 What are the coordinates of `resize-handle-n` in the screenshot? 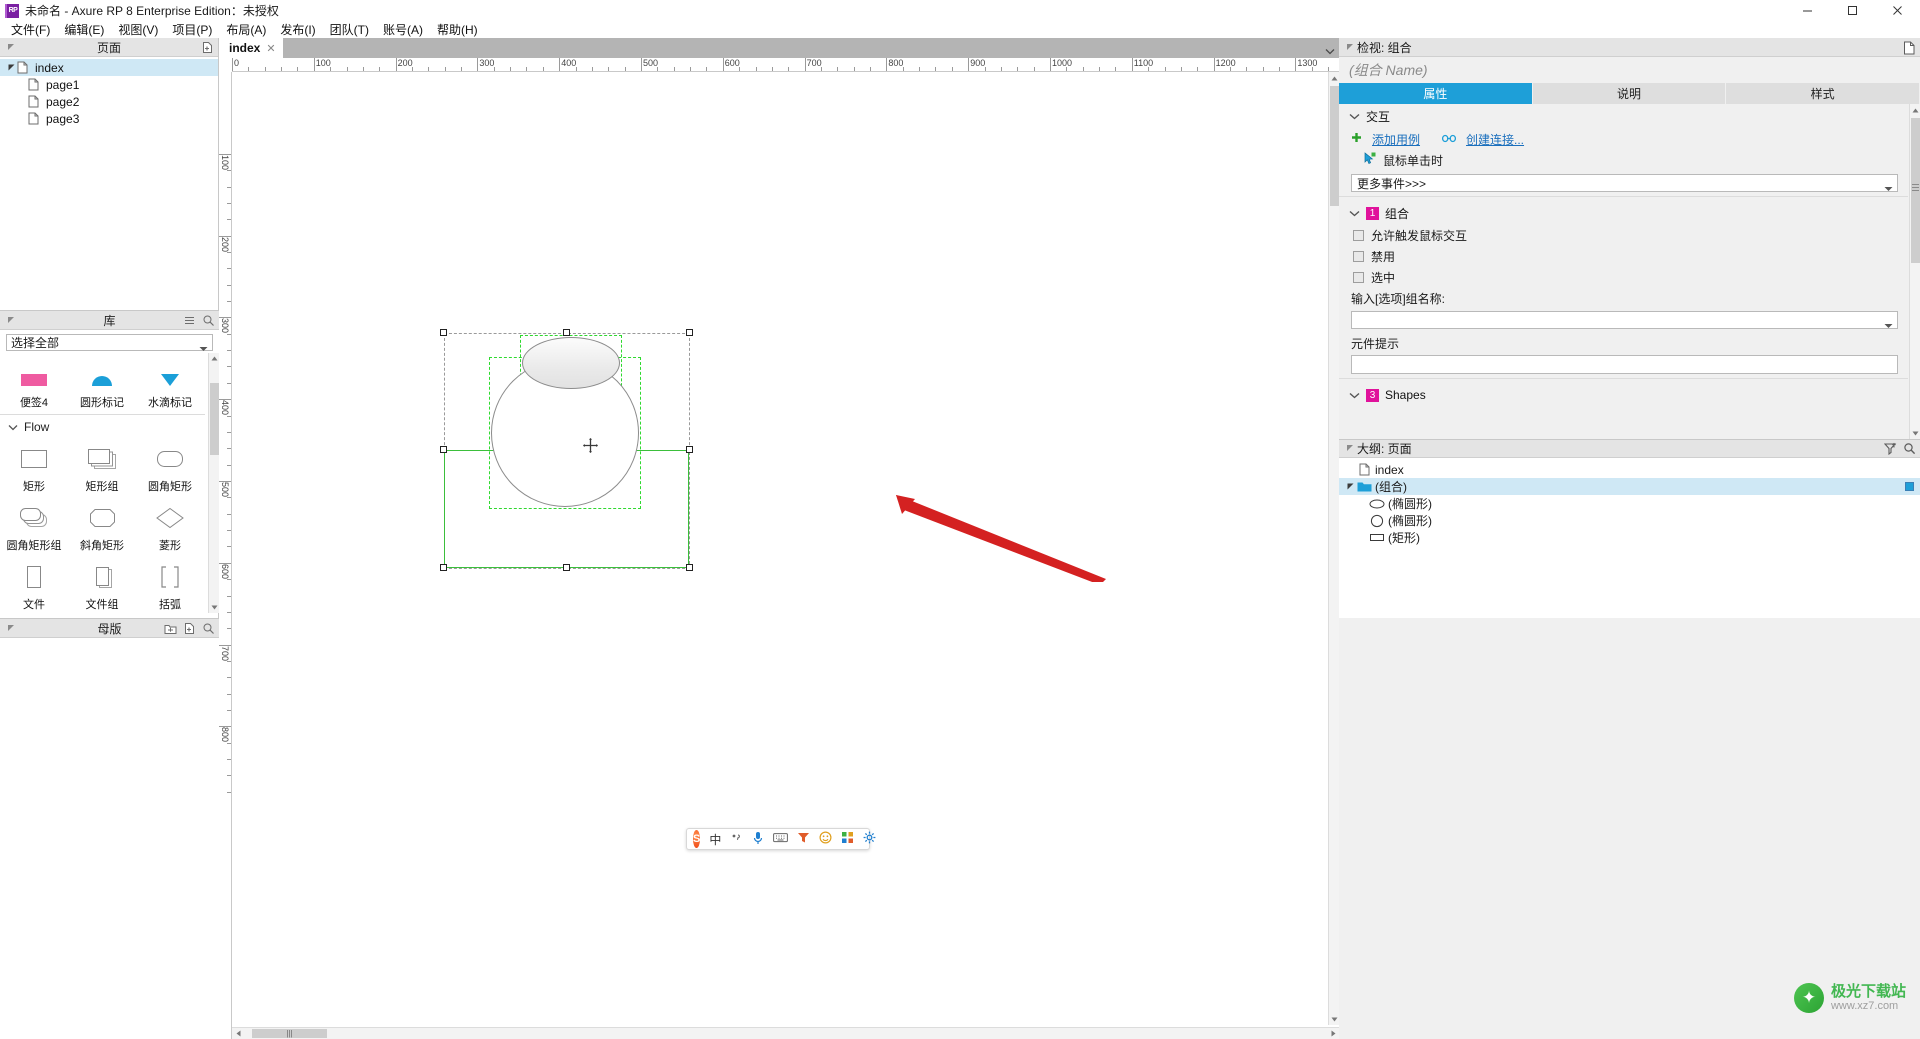 It's located at (566, 332).